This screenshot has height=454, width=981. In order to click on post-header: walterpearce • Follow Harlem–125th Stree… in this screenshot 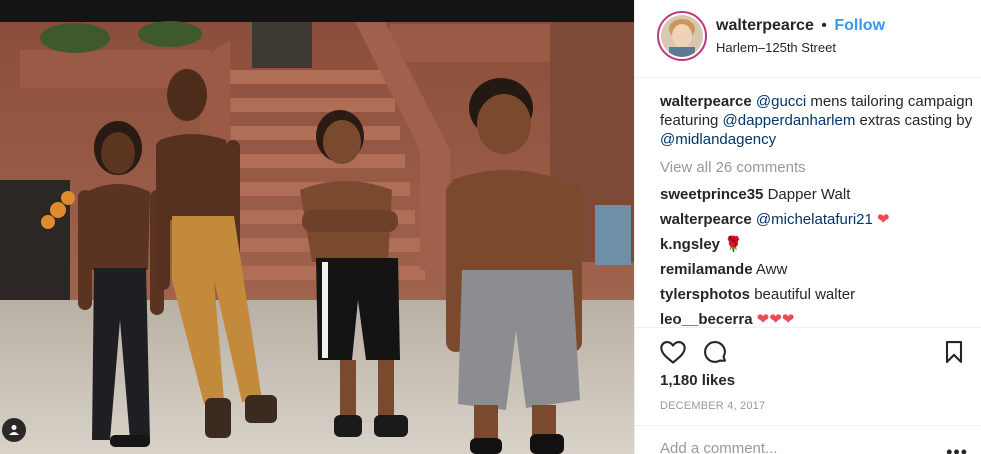, I will do `click(808, 39)`.